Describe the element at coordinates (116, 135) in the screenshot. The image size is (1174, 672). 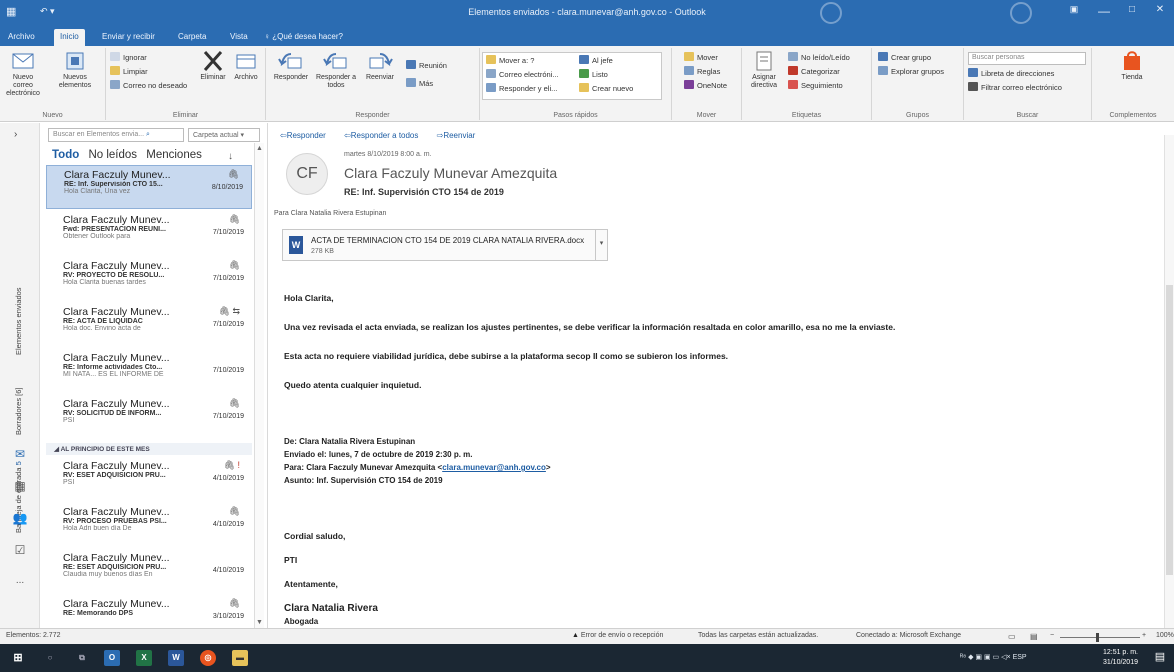
I see `search-mailbox-input: Buscar en Elementos envia... ⌕` at that location.